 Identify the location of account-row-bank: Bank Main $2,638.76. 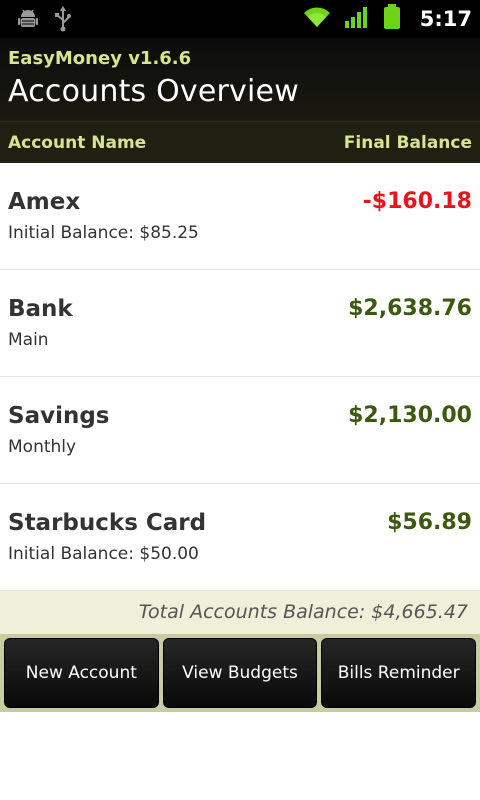
(240, 323).